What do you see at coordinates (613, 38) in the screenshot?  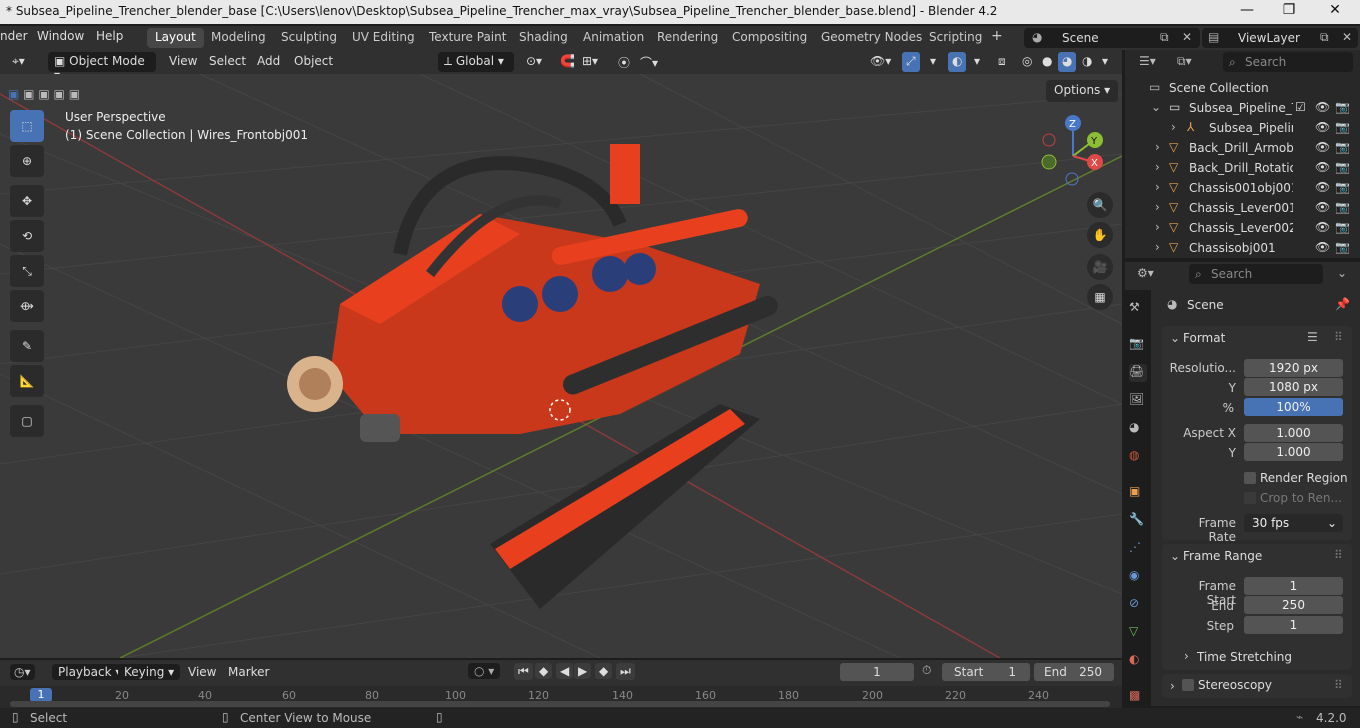 I see `tab-animation: Animation` at bounding box center [613, 38].